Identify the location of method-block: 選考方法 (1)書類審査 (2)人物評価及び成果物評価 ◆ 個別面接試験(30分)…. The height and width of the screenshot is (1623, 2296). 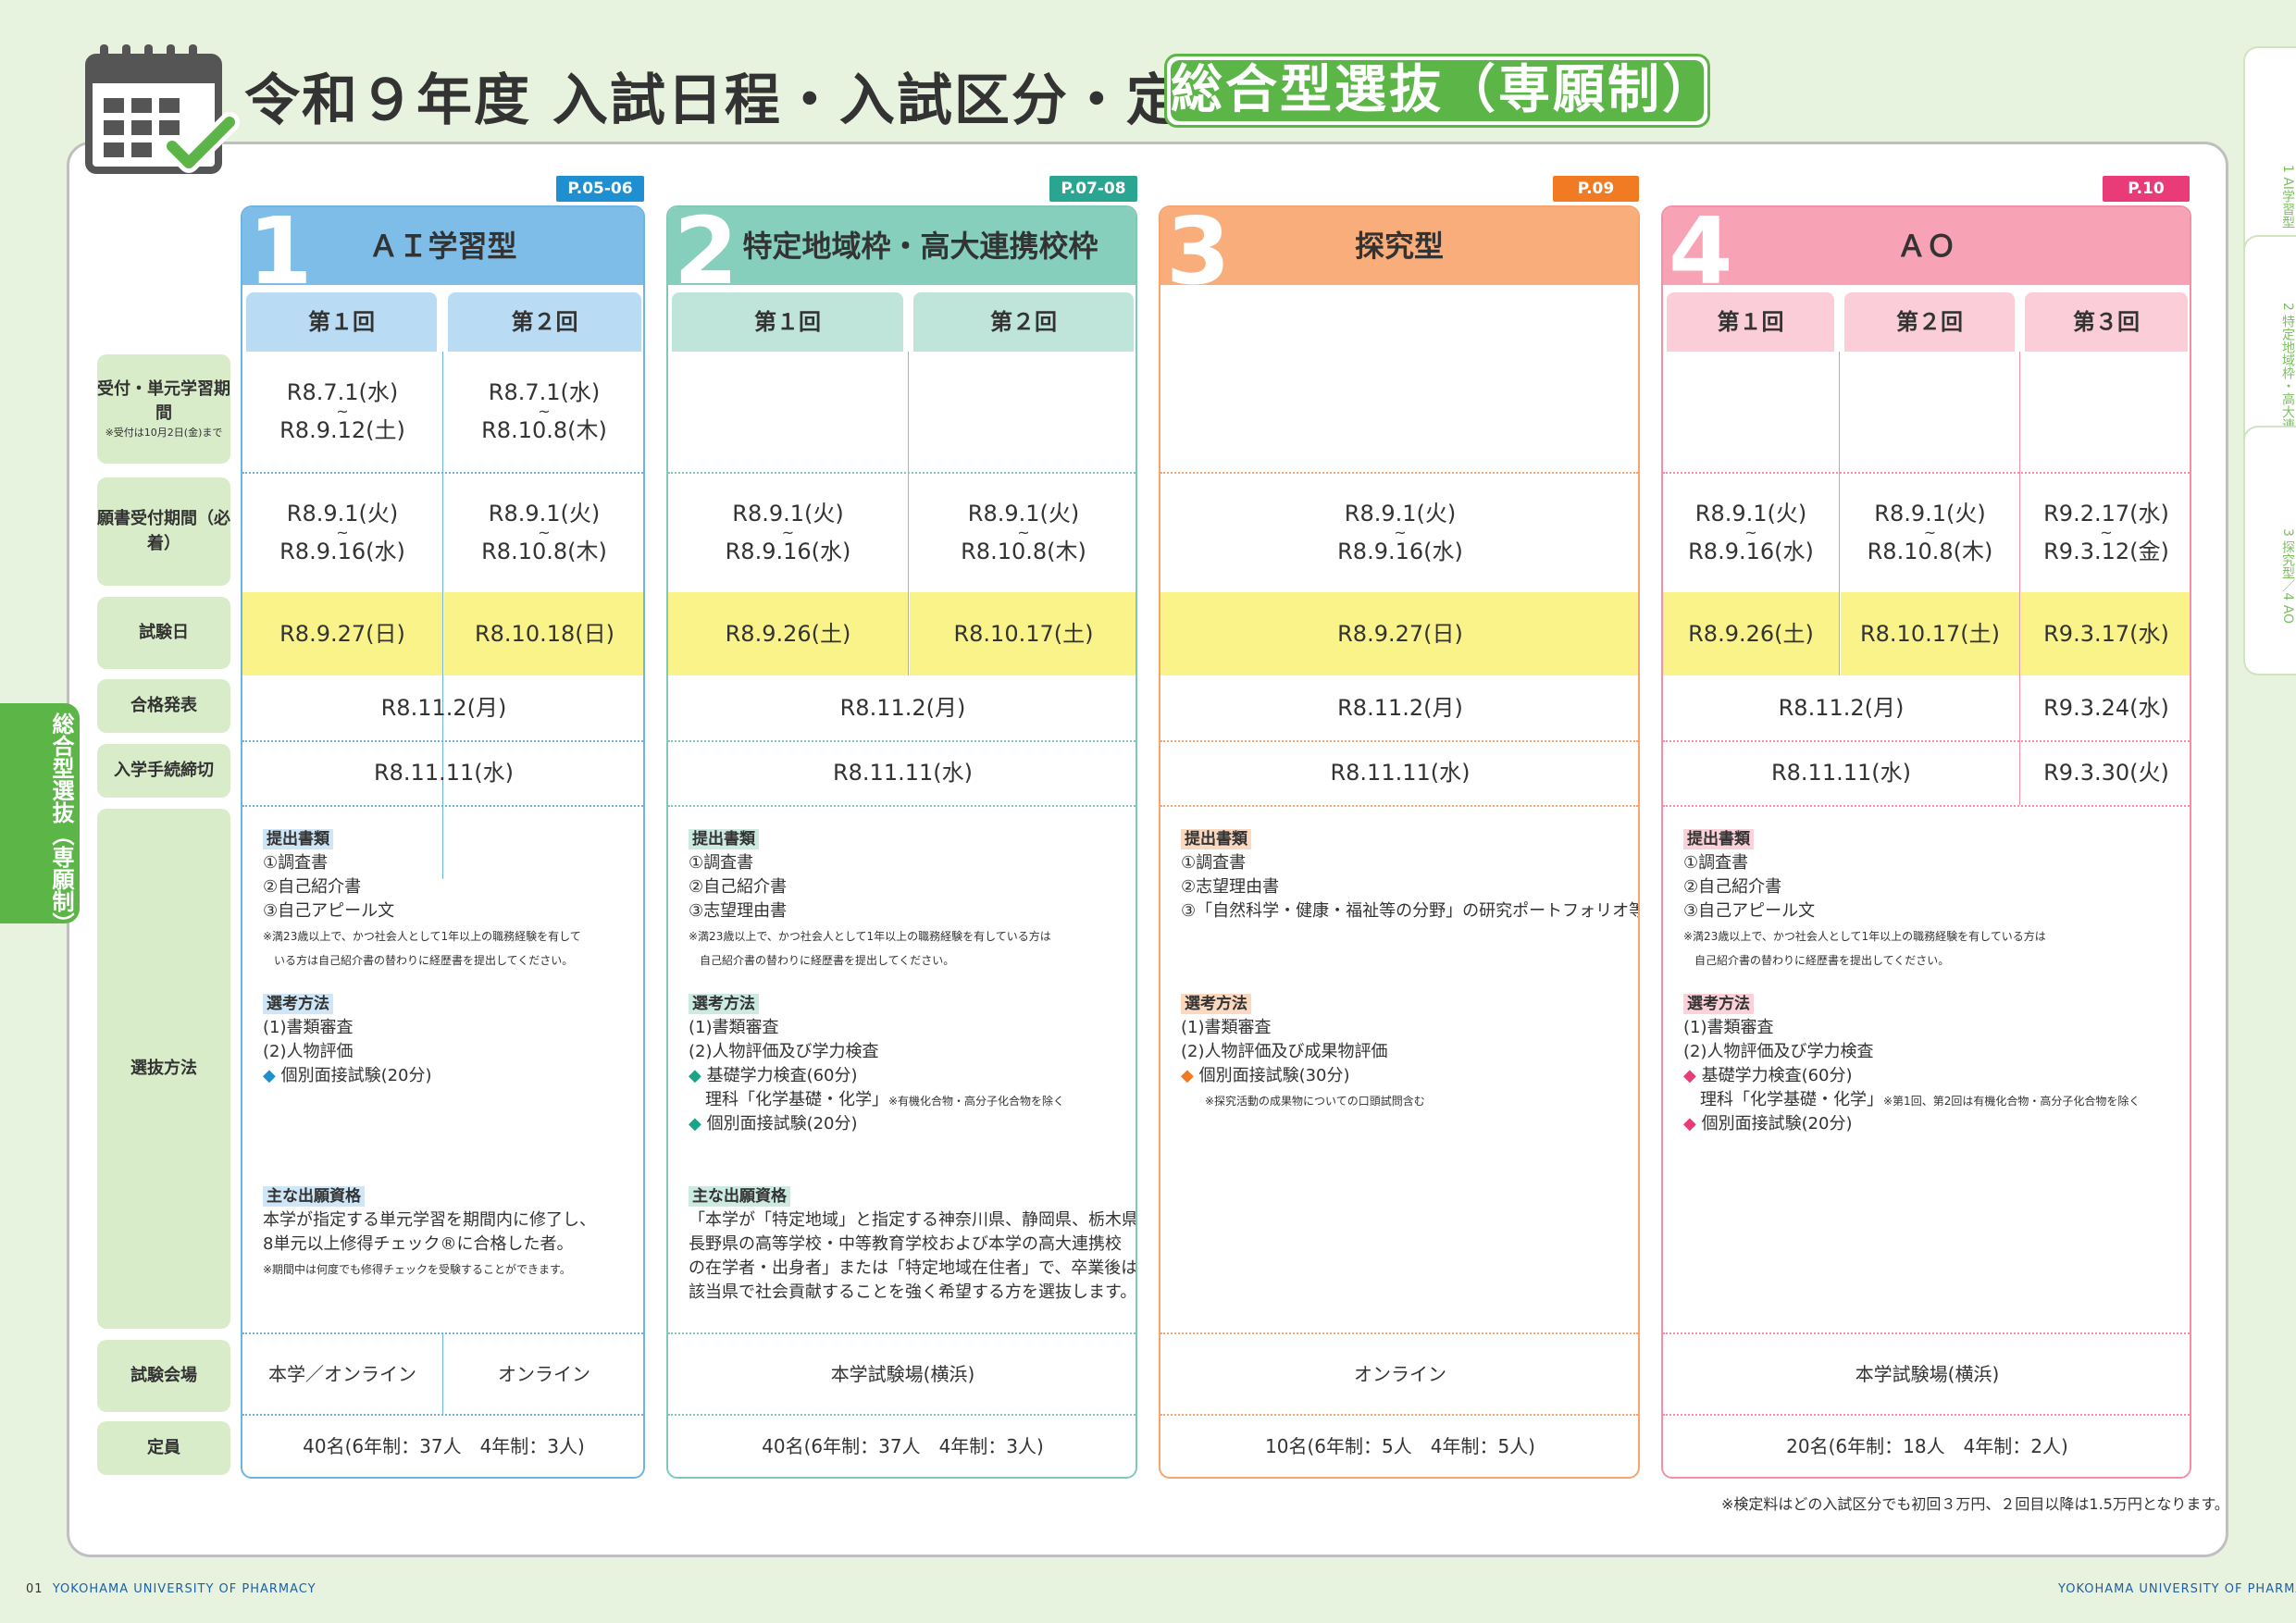
(1303, 1051).